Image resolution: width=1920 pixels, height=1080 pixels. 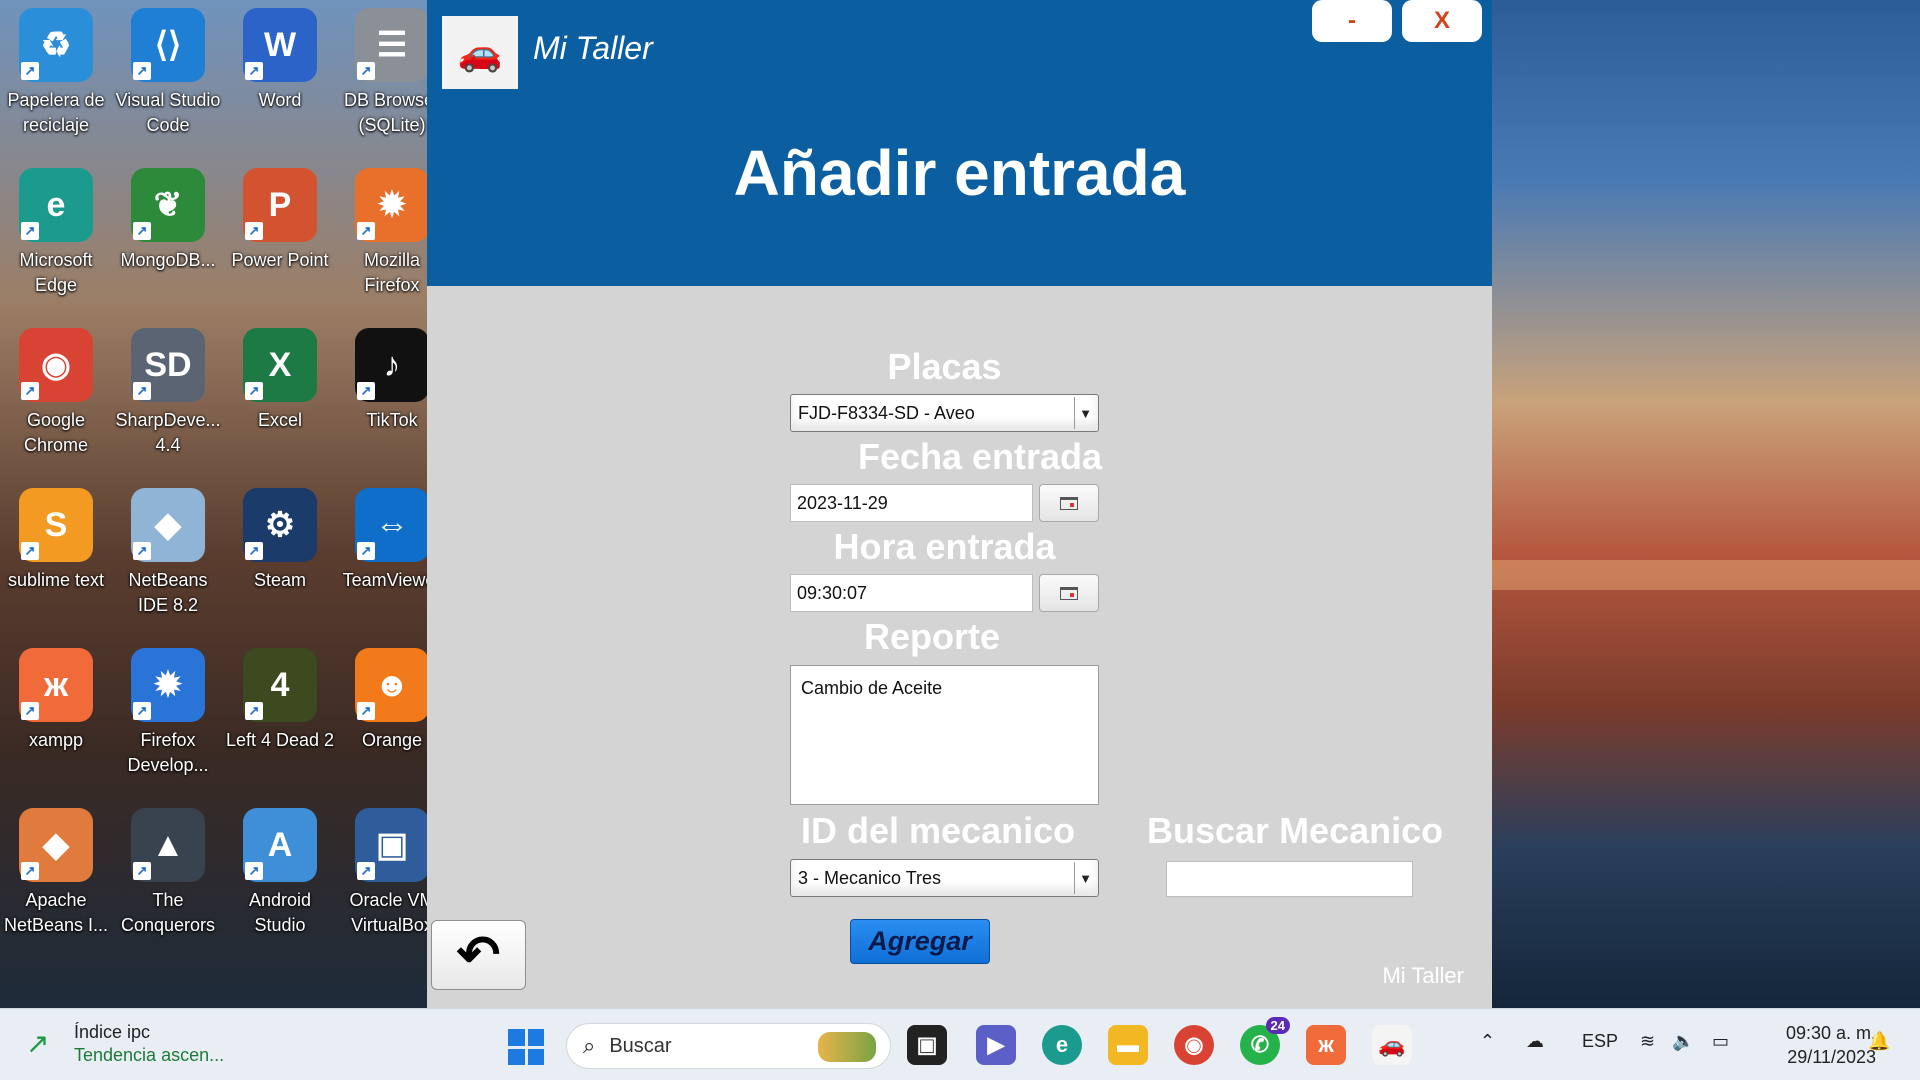 I want to click on app-icon: X ↗, so click(x=280, y=365).